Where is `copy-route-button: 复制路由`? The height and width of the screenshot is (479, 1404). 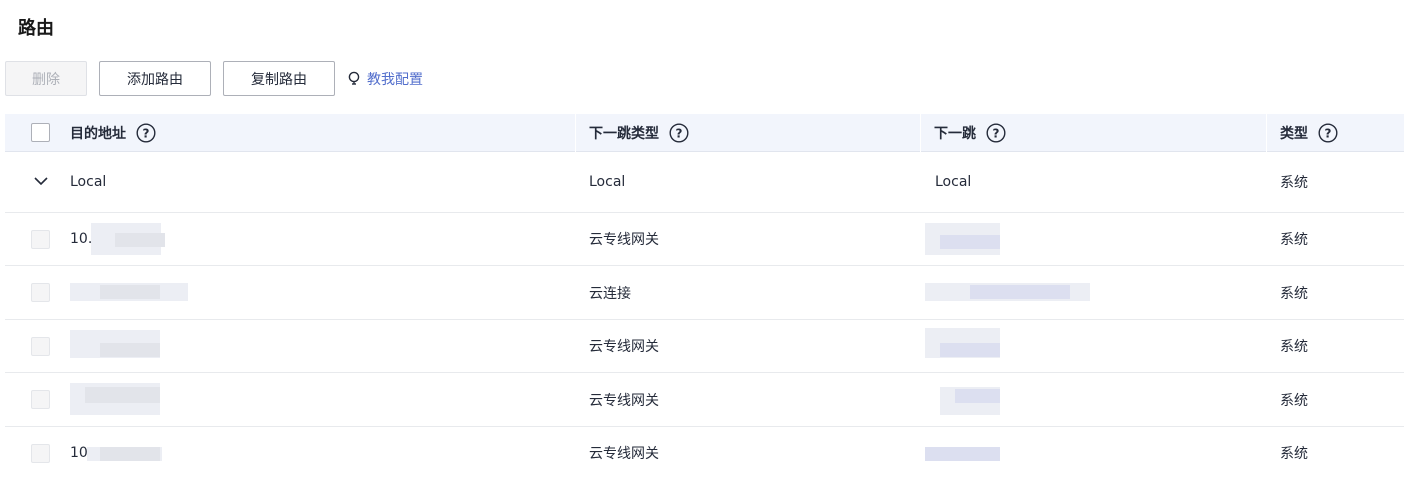
copy-route-button: 复制路由 is located at coordinates (279, 78).